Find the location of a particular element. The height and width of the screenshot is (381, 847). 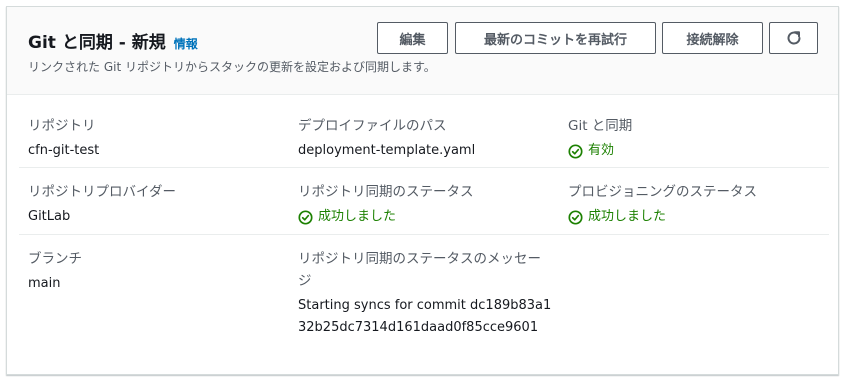

repository-sync-message-label: リポジトリ同期のステータスのメッセージ is located at coordinates (419, 270).